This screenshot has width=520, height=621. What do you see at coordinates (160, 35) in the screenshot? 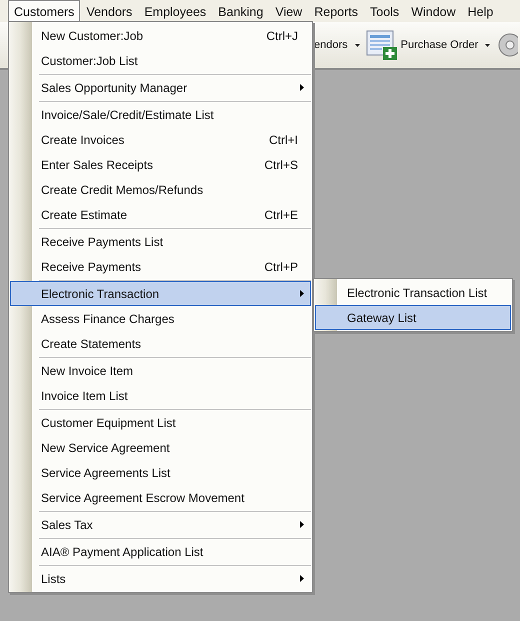
I see `menu-item: New Customer:Job Ctrl+J` at bounding box center [160, 35].